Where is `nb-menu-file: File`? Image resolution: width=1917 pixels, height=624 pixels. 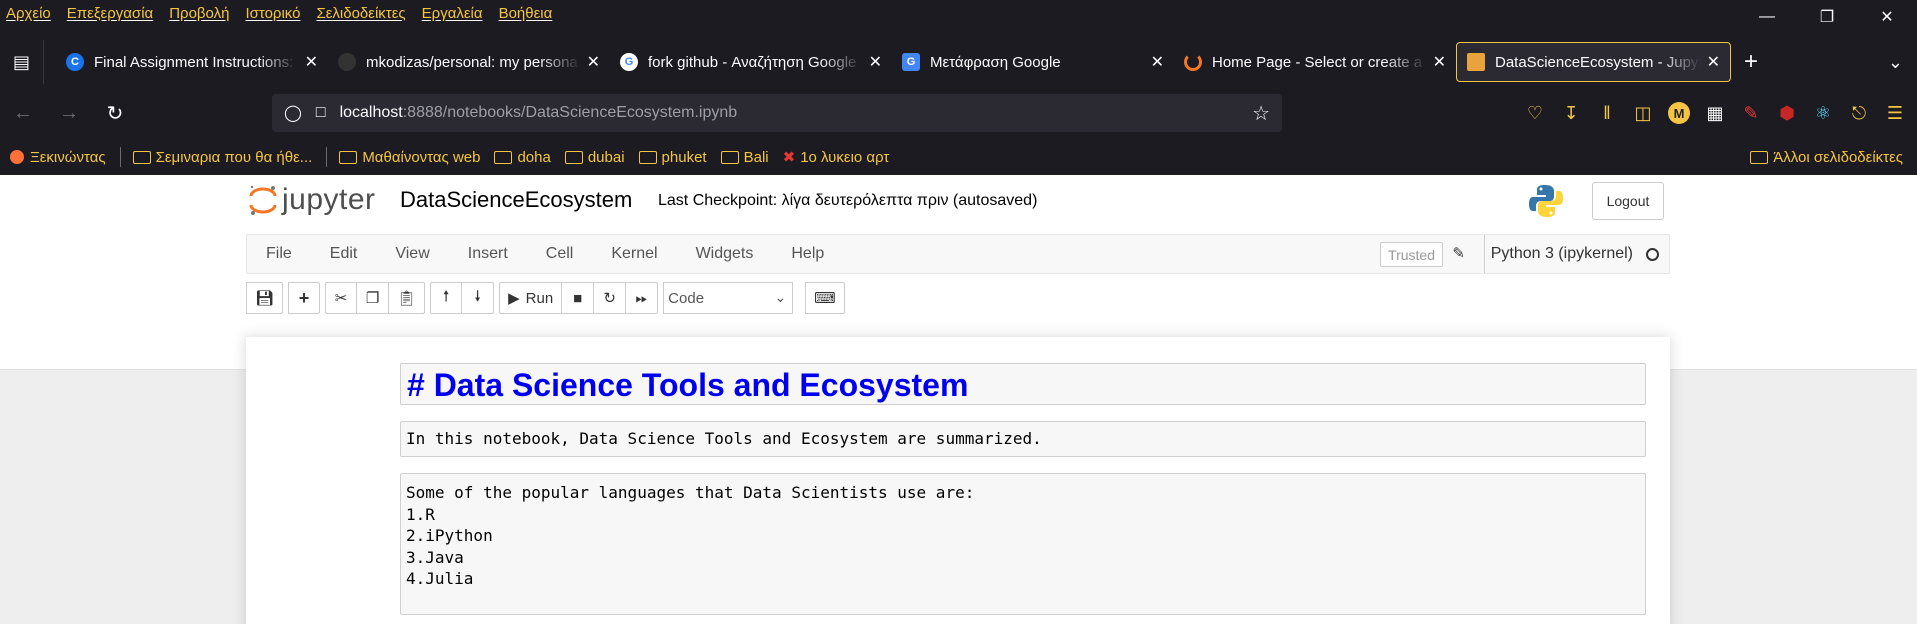 nb-menu-file: File is located at coordinates (279, 254).